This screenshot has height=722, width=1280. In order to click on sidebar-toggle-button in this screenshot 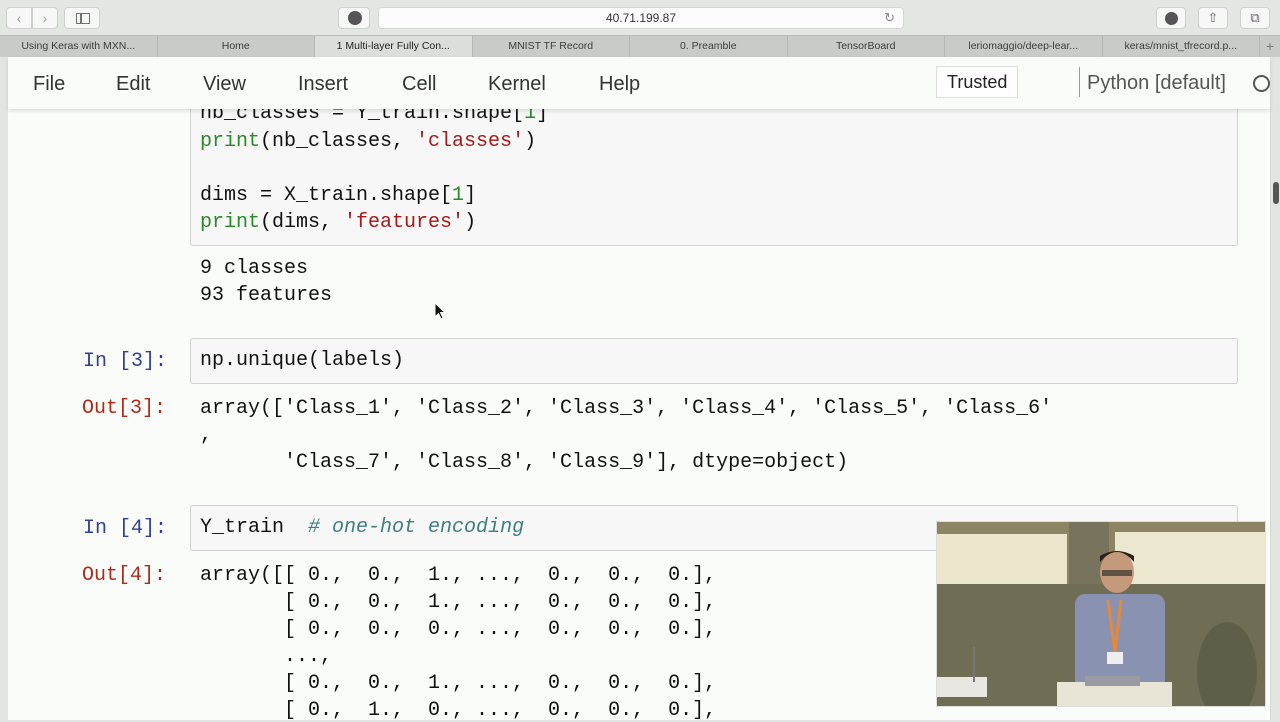, I will do `click(82, 18)`.